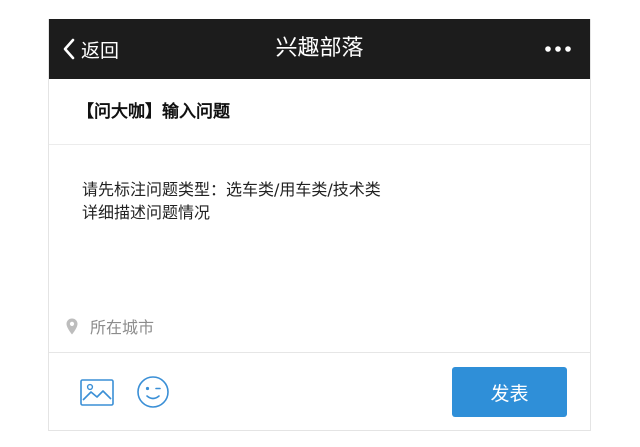 The width and height of the screenshot is (640, 447). What do you see at coordinates (319, 112) in the screenshot?
I see `post-title-field: 【问大咖】输入问题` at bounding box center [319, 112].